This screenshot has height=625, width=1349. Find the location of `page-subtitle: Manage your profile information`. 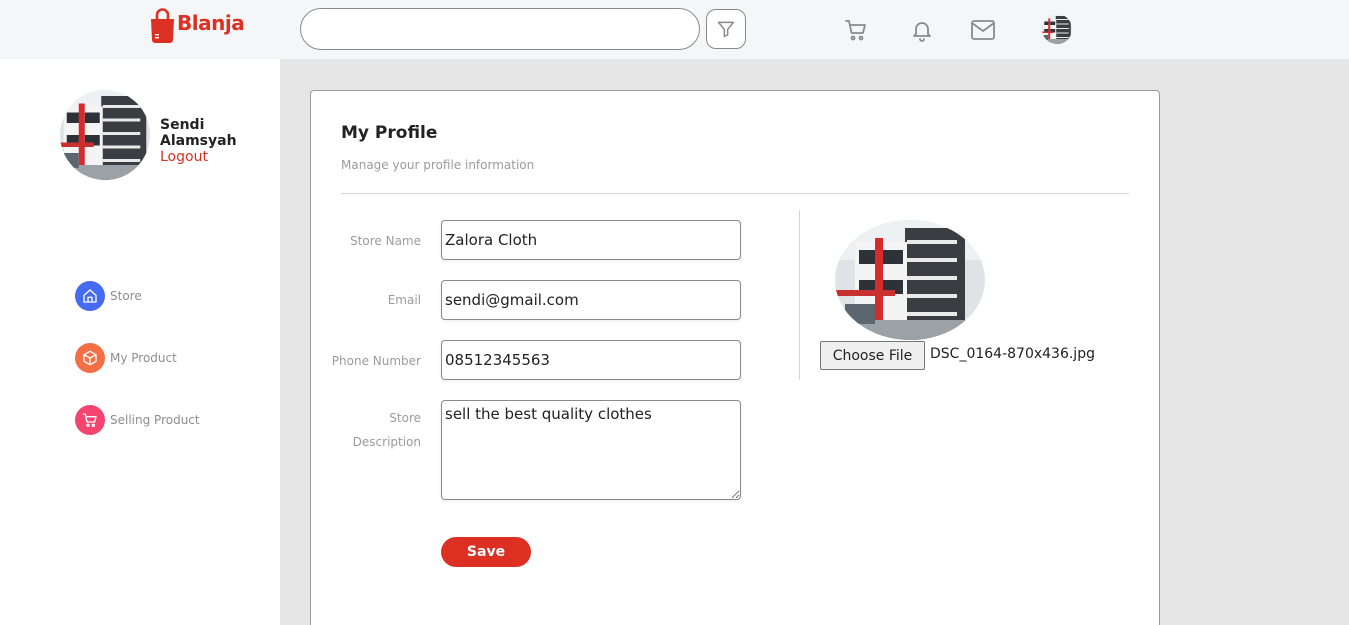

page-subtitle: Manage your profile information is located at coordinates (438, 165).